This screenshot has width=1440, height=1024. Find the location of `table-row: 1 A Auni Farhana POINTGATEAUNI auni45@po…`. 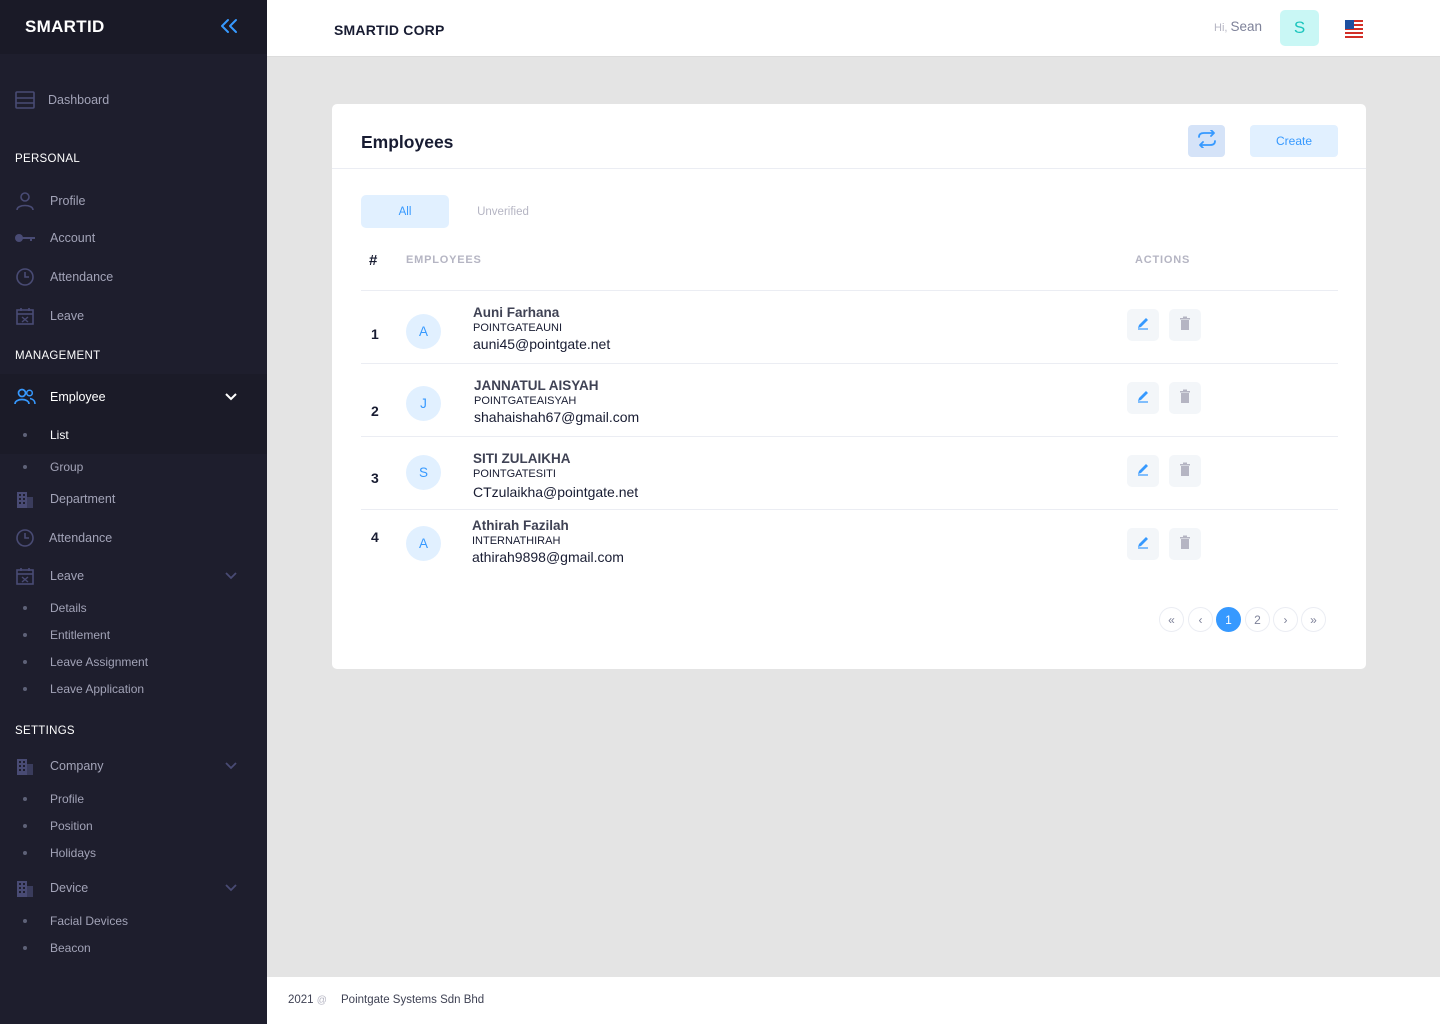

table-row: 1 A Auni Farhana POINTGATEAUNI auni45@po… is located at coordinates (849, 326).